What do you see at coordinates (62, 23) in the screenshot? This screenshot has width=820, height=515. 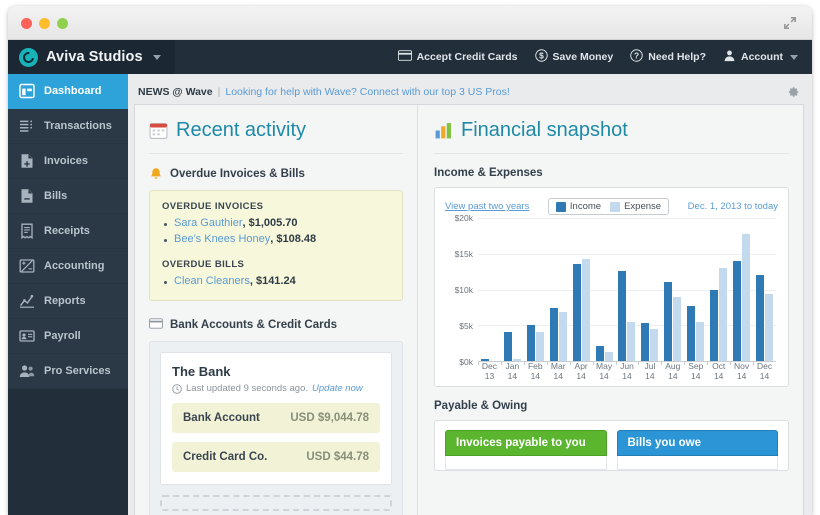 I see `maximize-window-button` at bounding box center [62, 23].